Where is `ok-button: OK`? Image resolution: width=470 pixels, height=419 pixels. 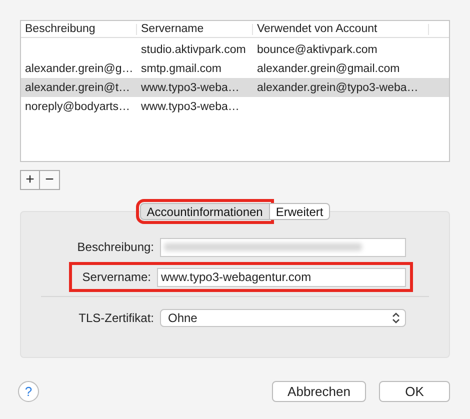
ok-button: OK is located at coordinates (414, 391).